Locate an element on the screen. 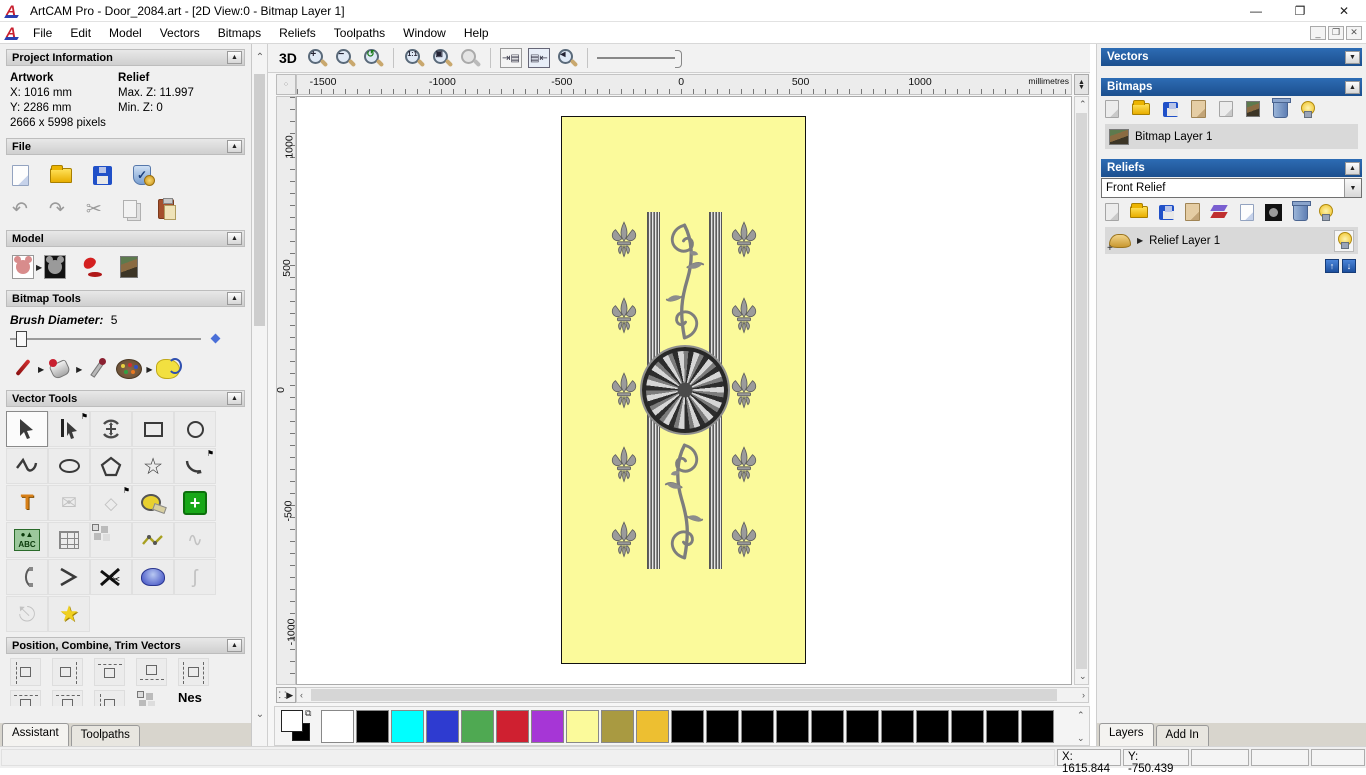 The image size is (1366, 775). menu-help: Help is located at coordinates (476, 33).